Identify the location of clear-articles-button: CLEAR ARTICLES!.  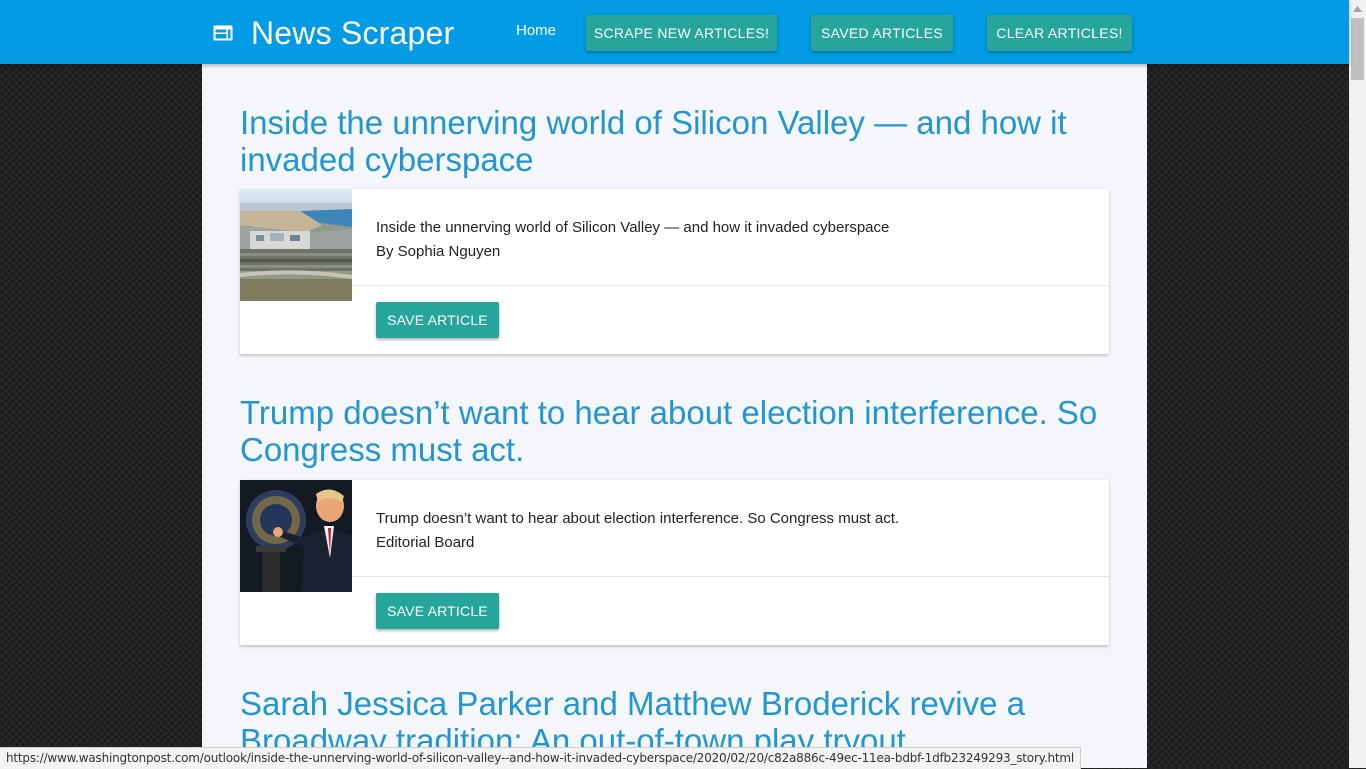
(1059, 33).